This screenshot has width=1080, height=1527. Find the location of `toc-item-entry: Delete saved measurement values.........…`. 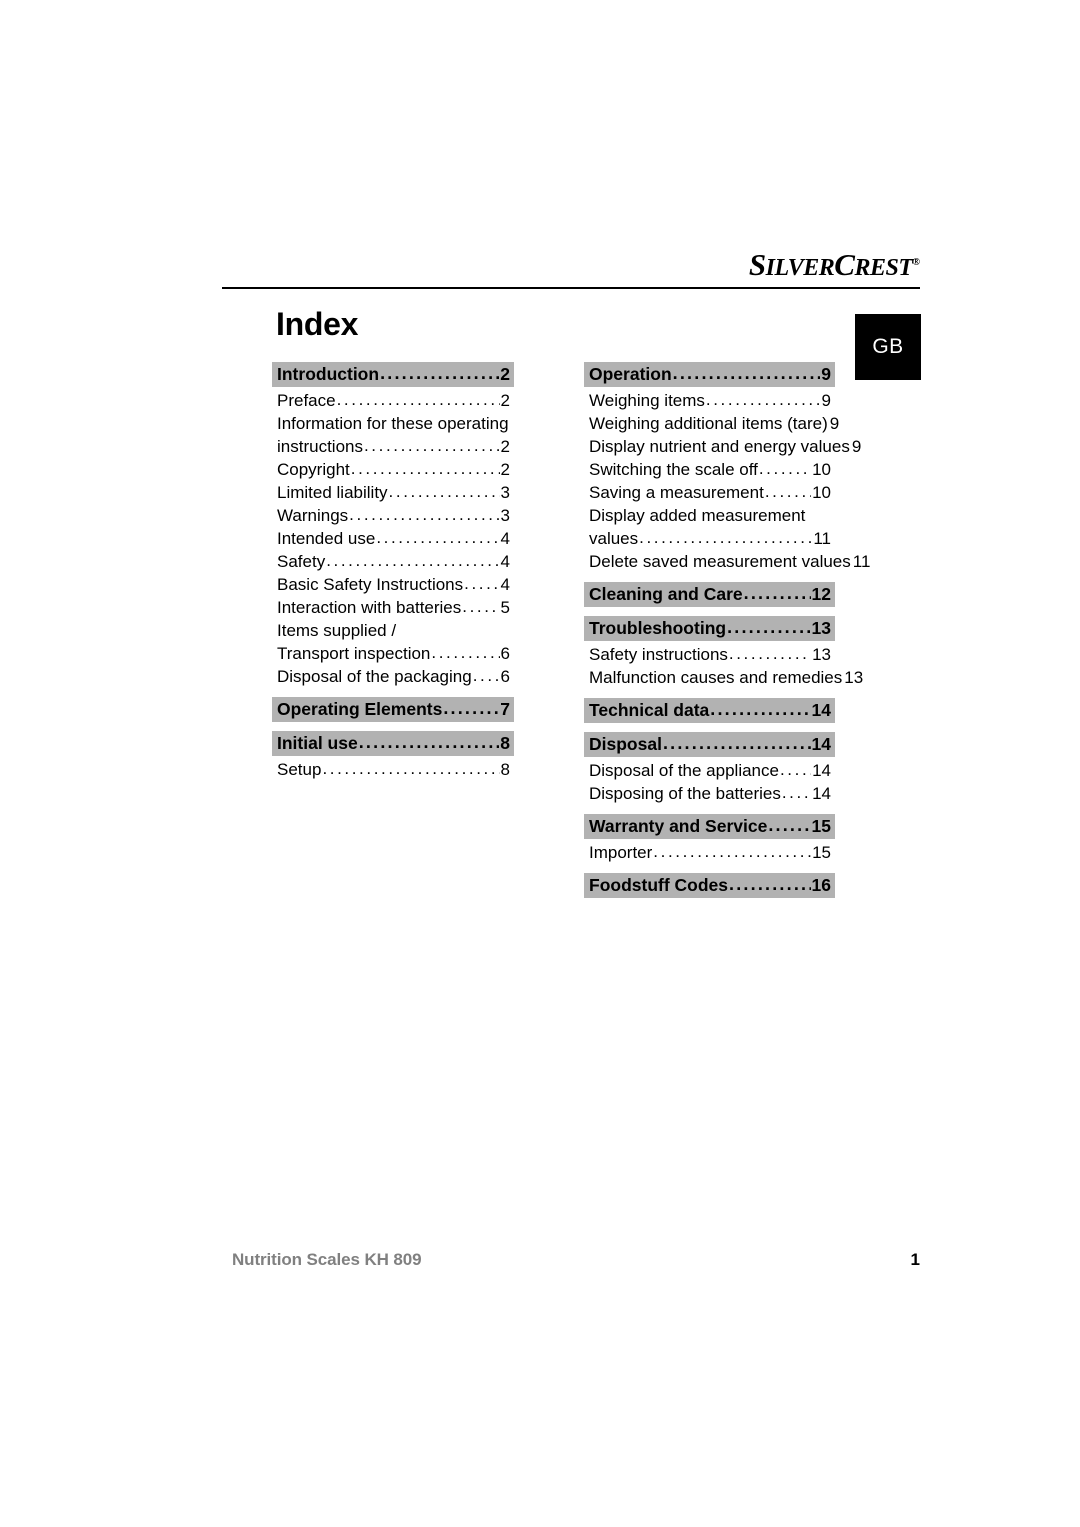

toc-item-entry: Delete saved measurement values.........… is located at coordinates (727, 561).